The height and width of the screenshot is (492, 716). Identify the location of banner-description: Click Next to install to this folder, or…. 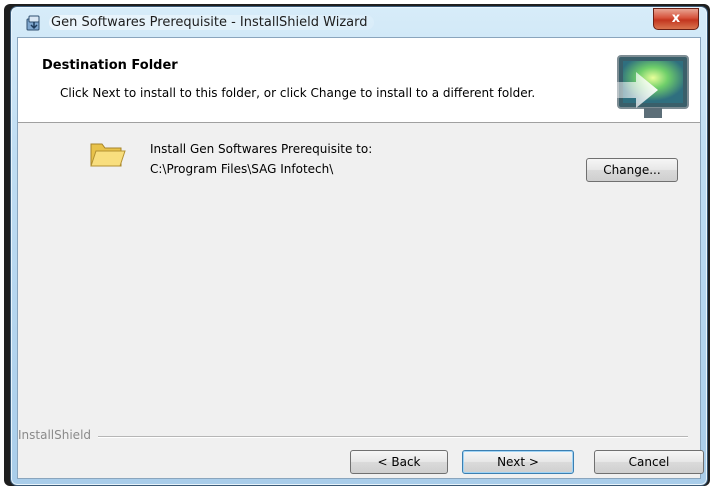
(298, 93).